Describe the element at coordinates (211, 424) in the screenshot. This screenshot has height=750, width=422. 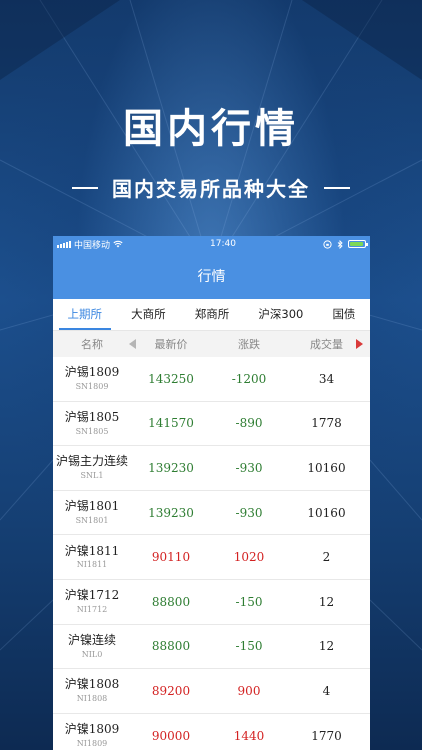
I see `quote-row: 沪锡1805 SN1805 141570 -890 1778` at that location.